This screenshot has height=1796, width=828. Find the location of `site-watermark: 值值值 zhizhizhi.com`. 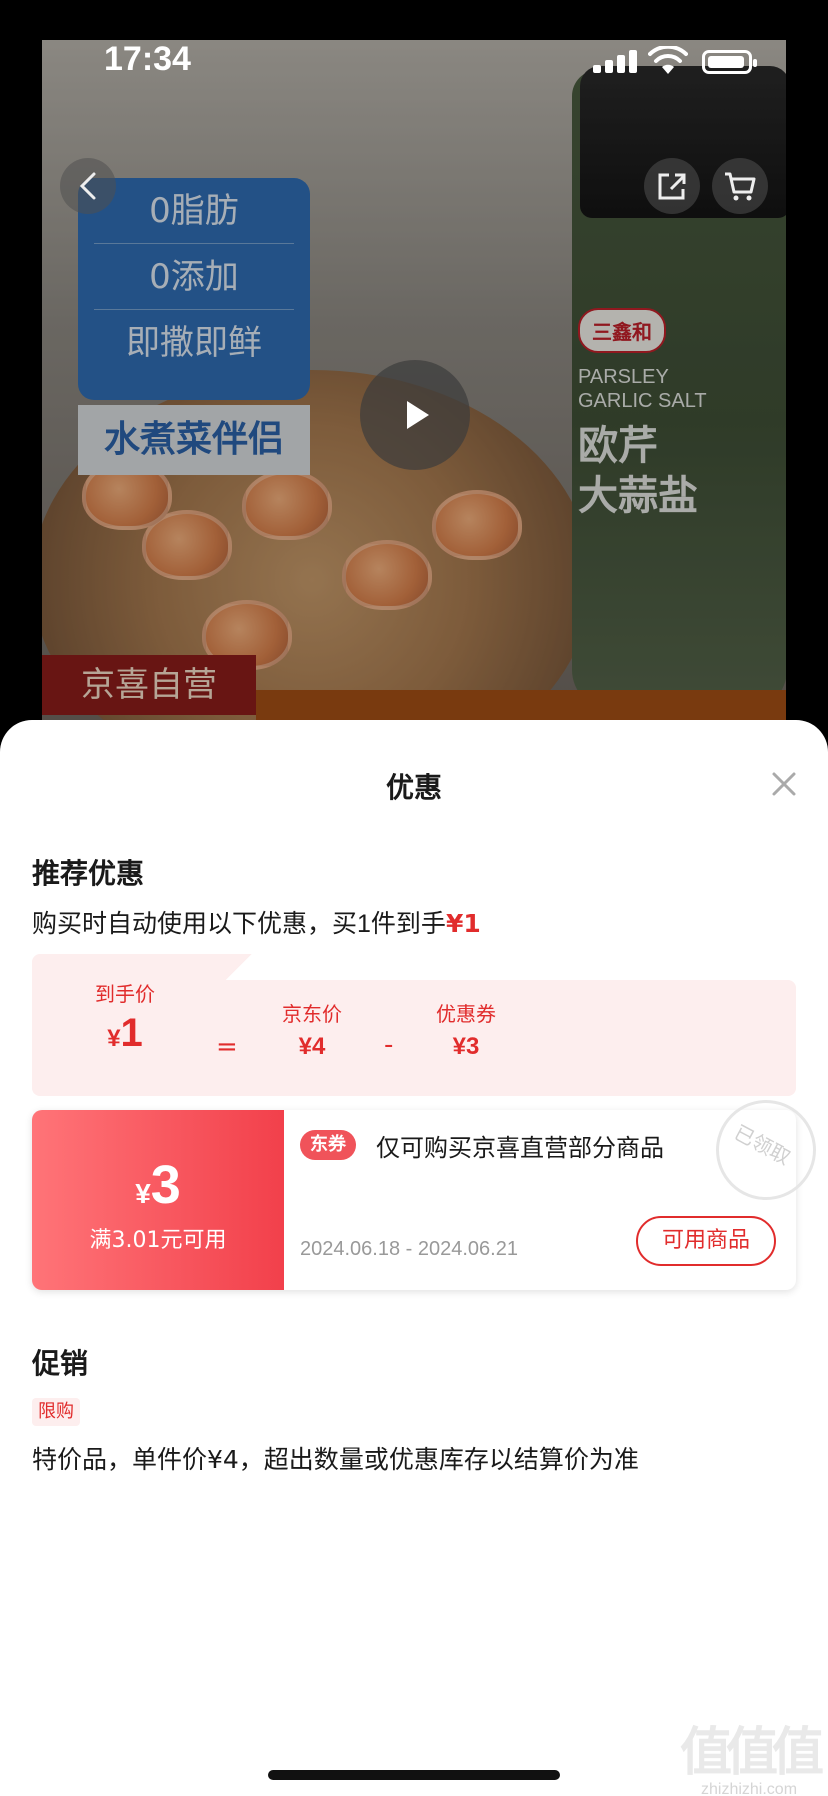

site-watermark: 值值值 zhizhizhi.com is located at coordinates (752, 1753).